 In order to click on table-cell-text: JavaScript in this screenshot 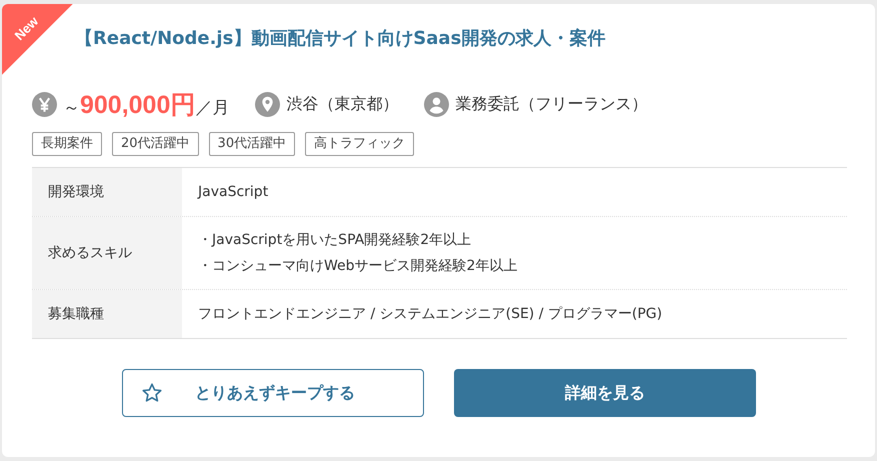, I will do `click(234, 192)`.